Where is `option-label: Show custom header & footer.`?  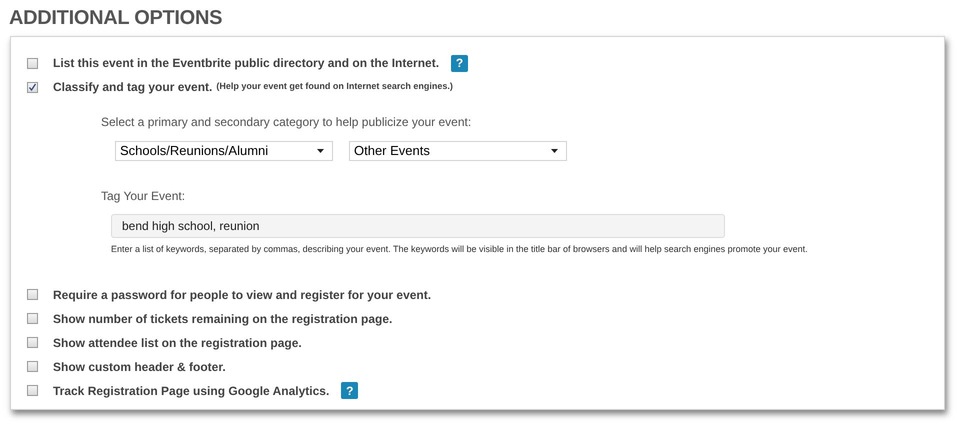
option-label: Show custom header & footer. is located at coordinates (139, 367).